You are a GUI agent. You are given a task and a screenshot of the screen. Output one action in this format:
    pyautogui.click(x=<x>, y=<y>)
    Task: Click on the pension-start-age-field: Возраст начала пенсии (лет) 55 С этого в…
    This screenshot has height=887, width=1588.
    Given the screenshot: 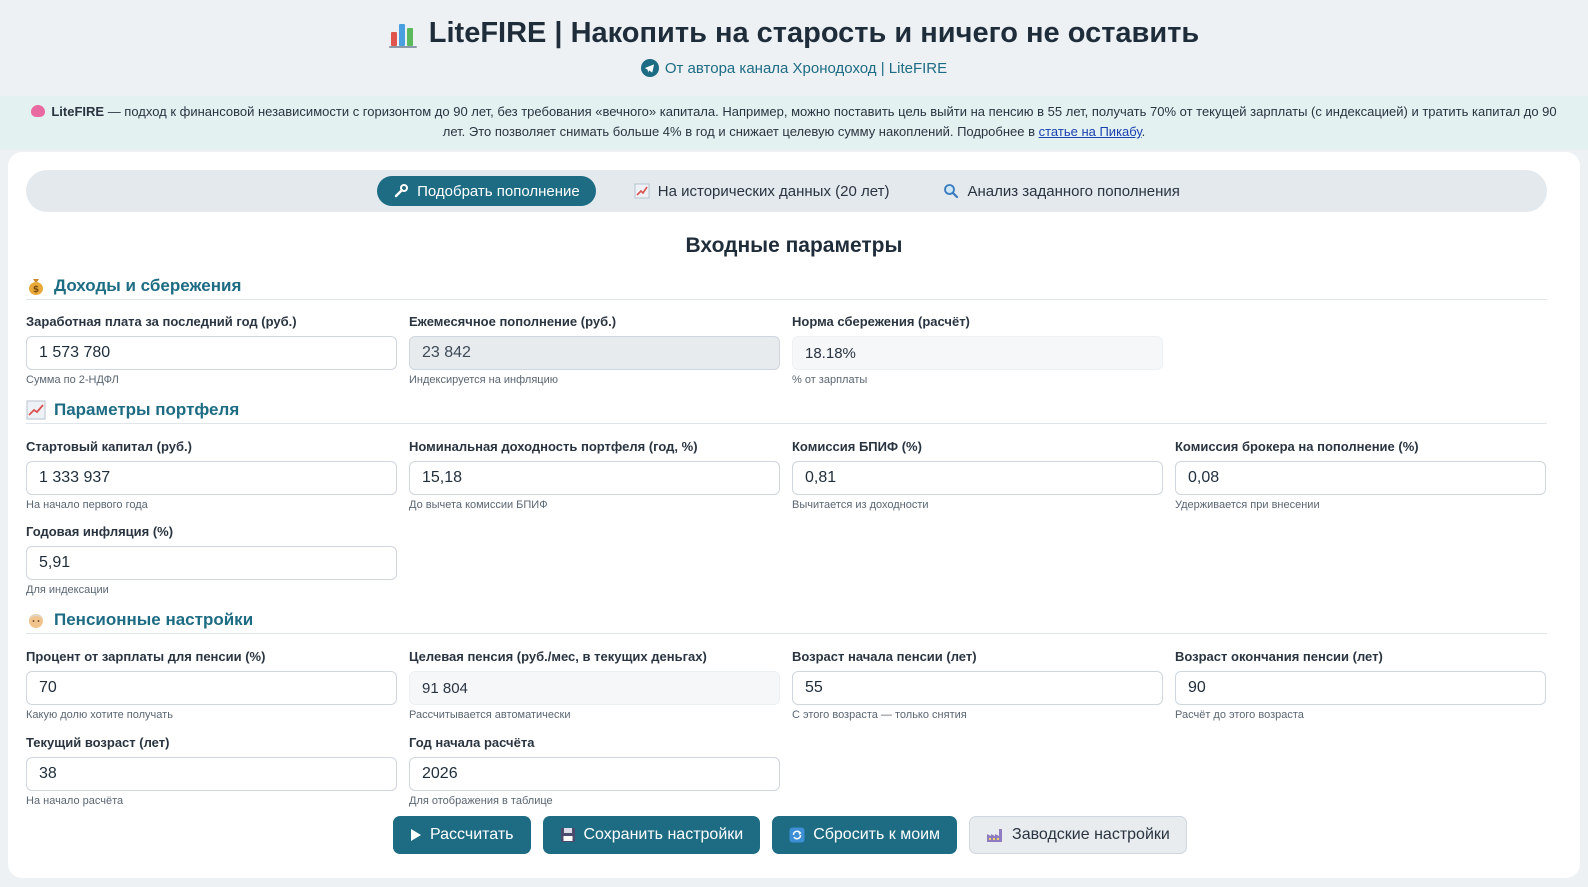 What is the action you would take?
    pyautogui.click(x=978, y=686)
    